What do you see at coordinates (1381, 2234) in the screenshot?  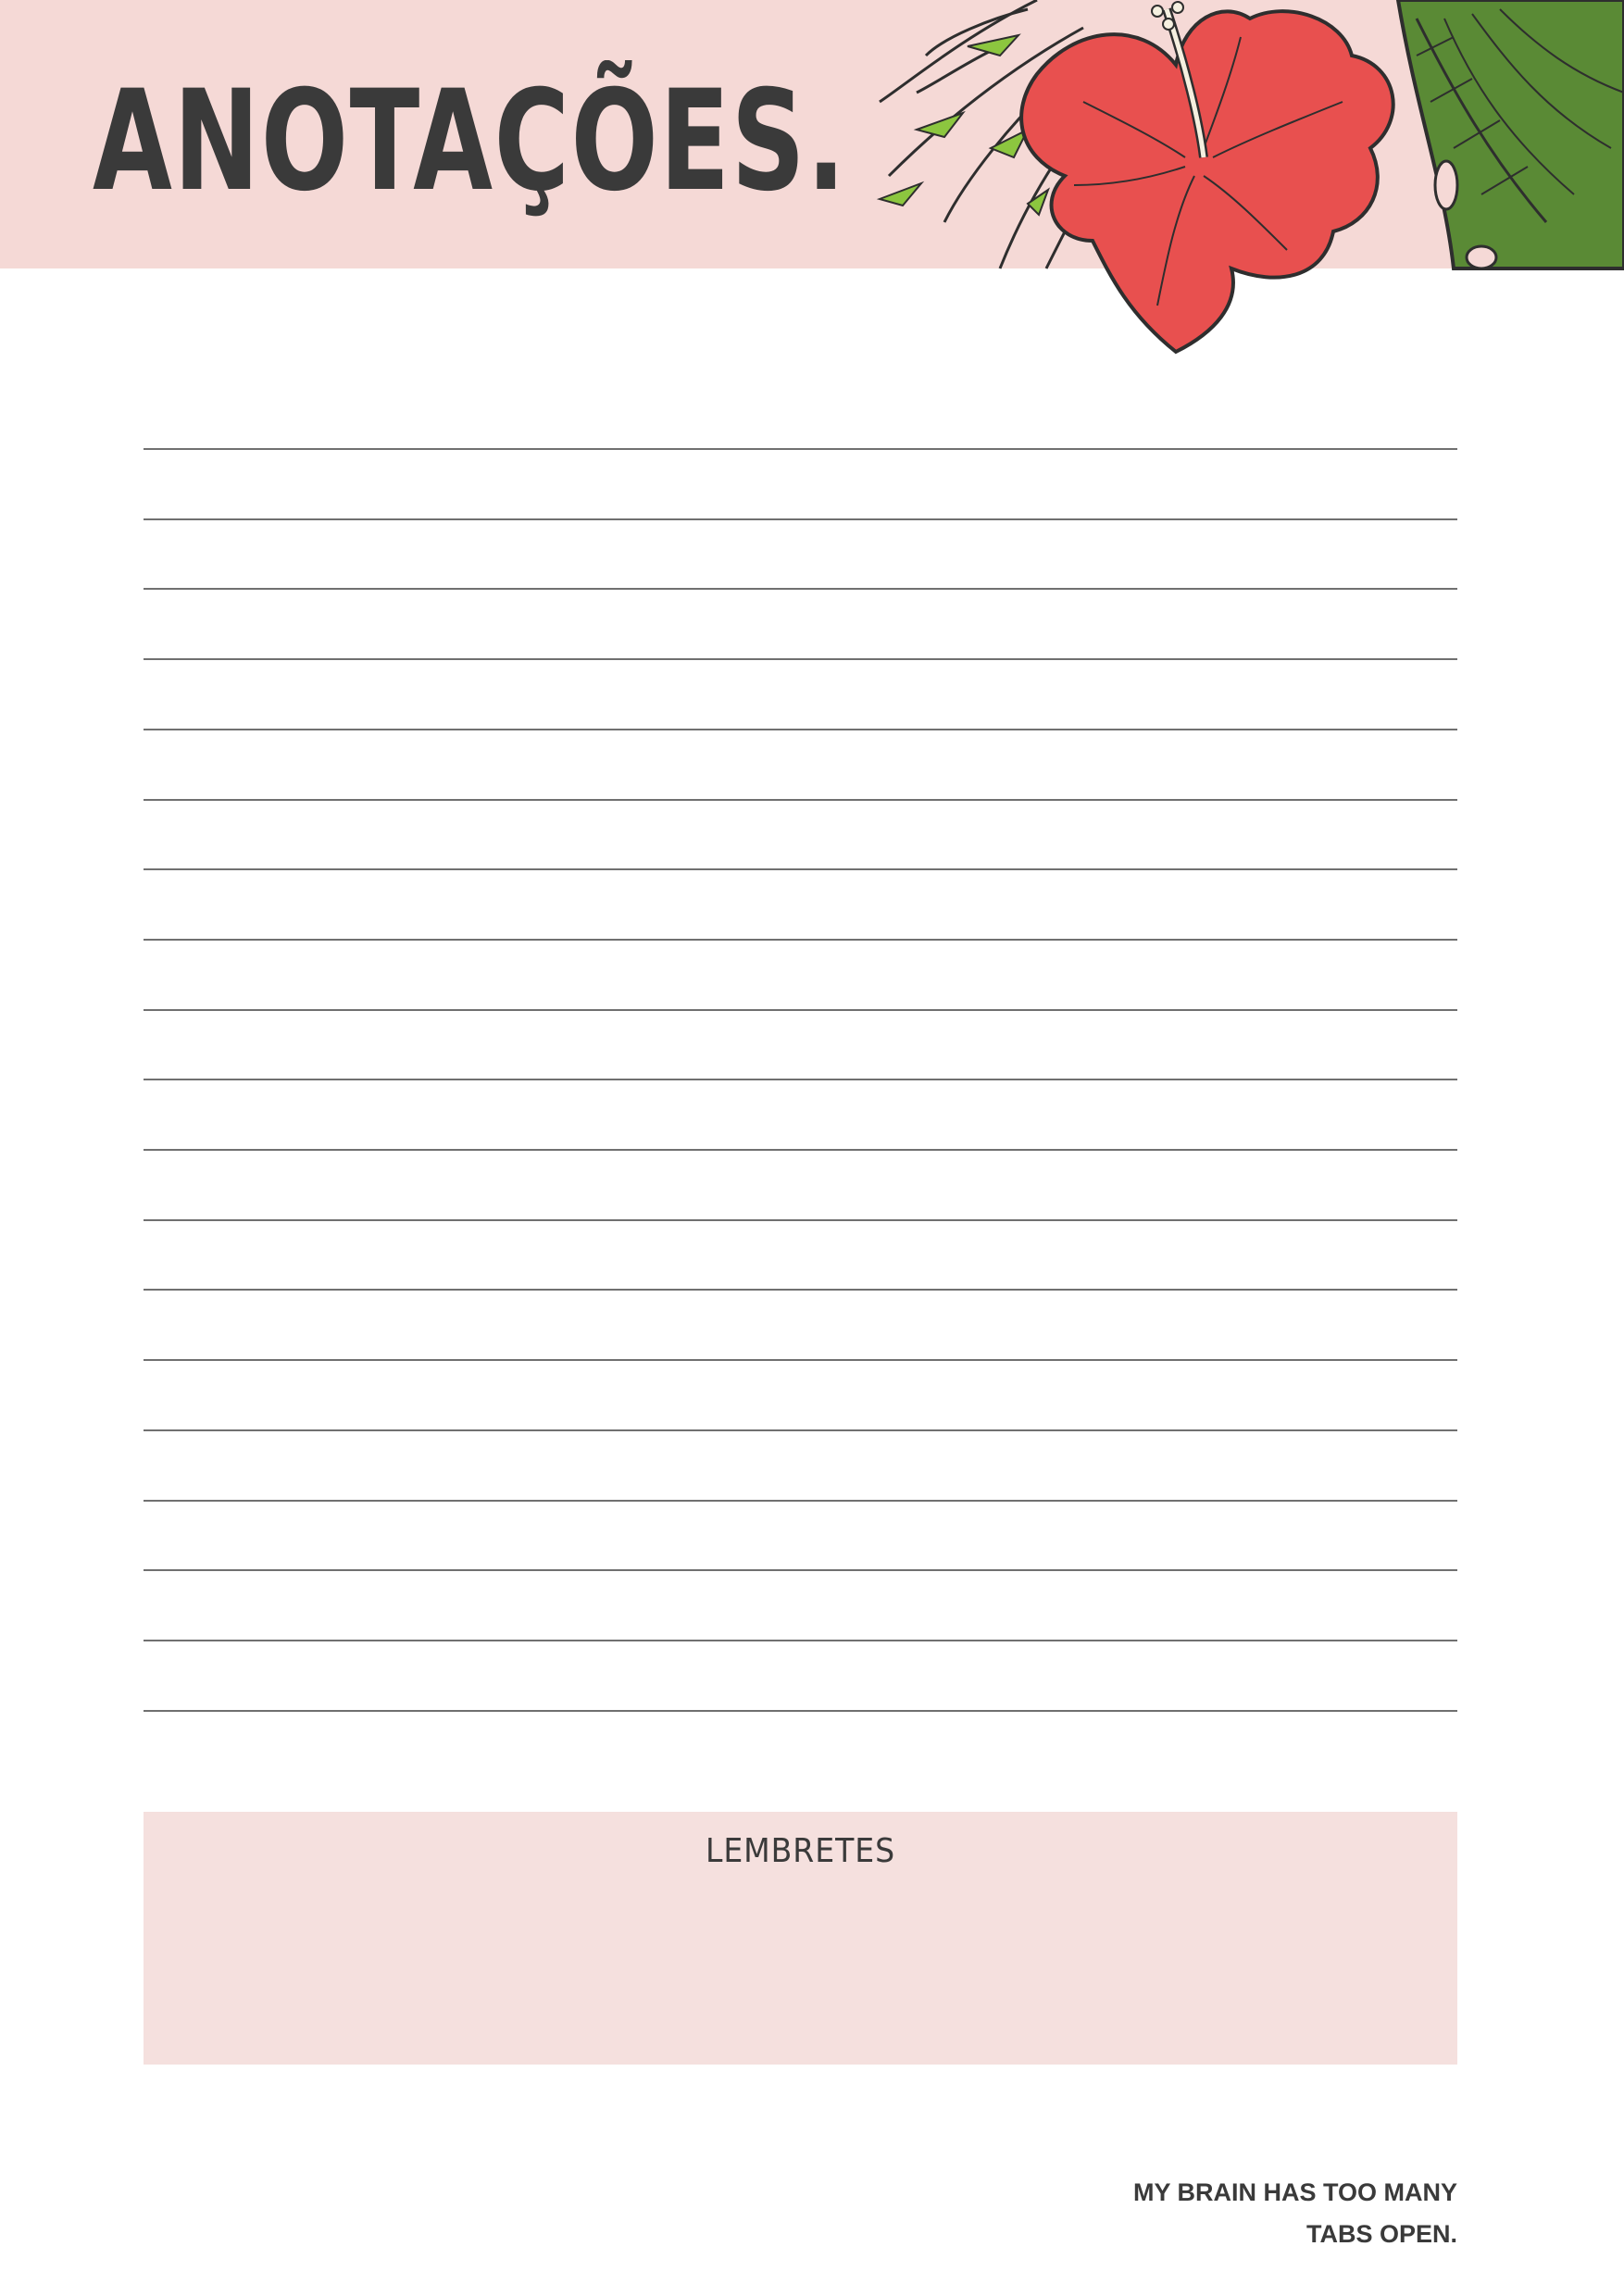 I see `footer-quote-line-2: TABS OPEN.` at bounding box center [1381, 2234].